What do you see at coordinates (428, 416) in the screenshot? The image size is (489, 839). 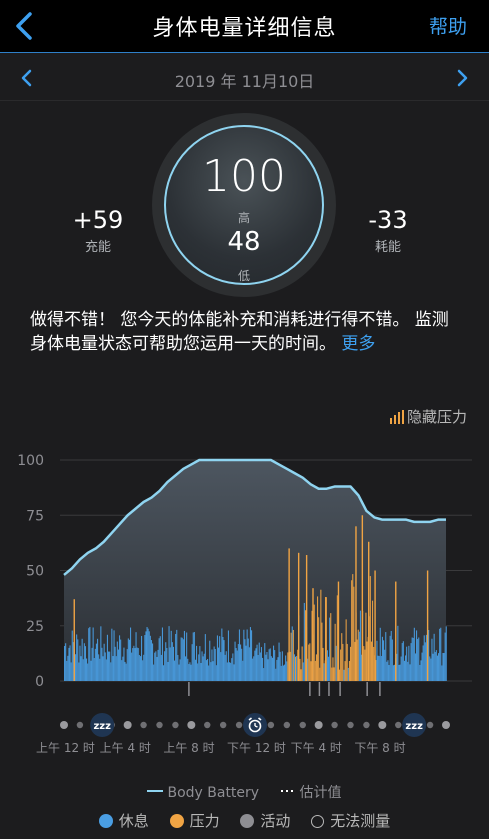 I see `hide-stress-toggle: 隐藏压力` at bounding box center [428, 416].